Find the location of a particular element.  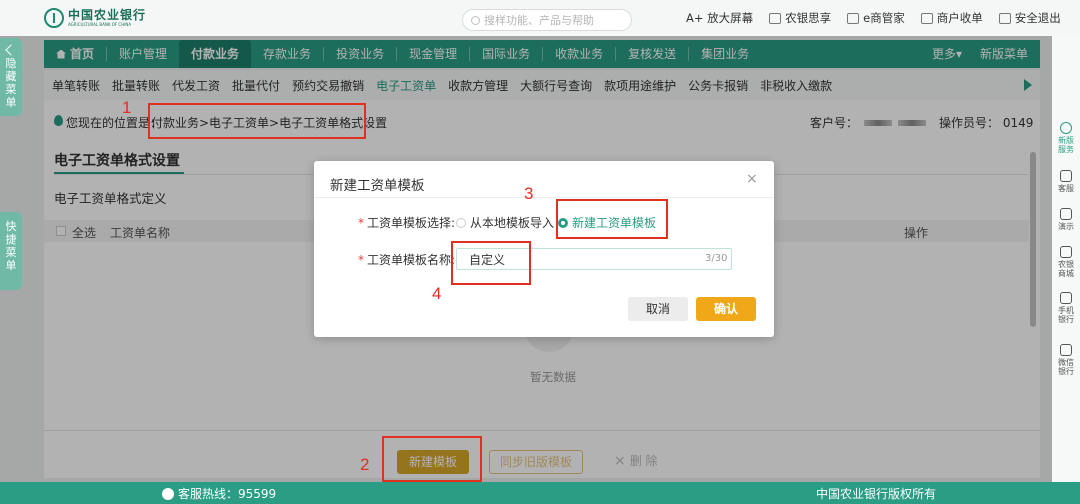

logo-en-text: AGRICULTURAL BANK OF CHINA is located at coordinates (100, 24).